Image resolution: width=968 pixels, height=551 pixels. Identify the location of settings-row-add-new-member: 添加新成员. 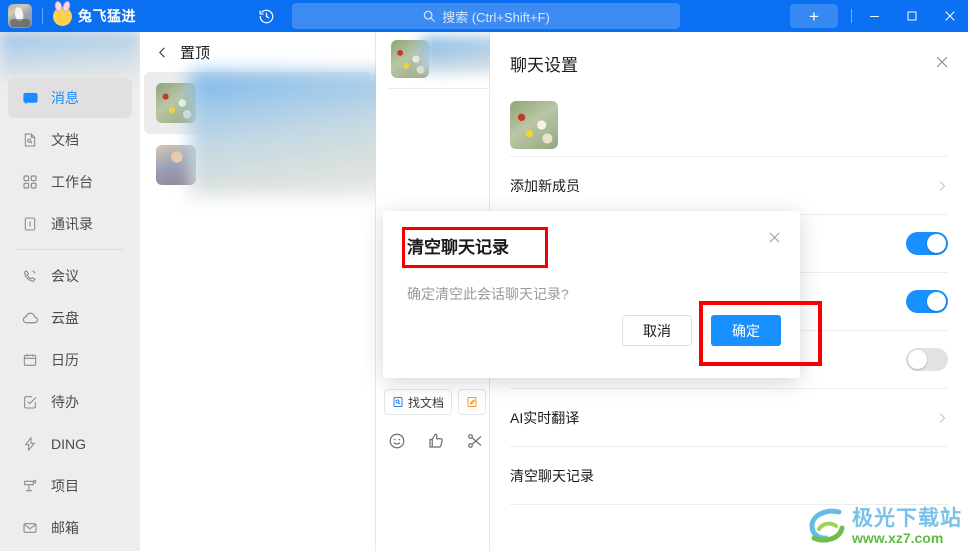
(729, 186).